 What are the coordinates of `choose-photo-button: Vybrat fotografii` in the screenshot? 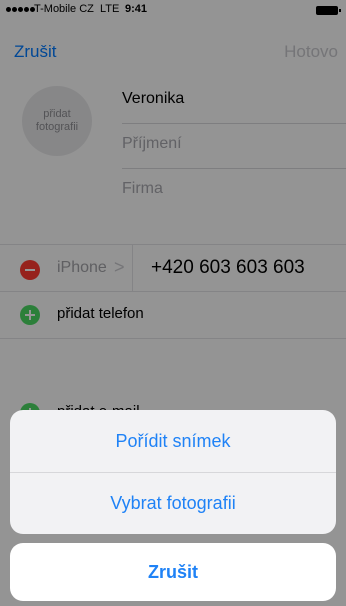 It's located at (173, 503).